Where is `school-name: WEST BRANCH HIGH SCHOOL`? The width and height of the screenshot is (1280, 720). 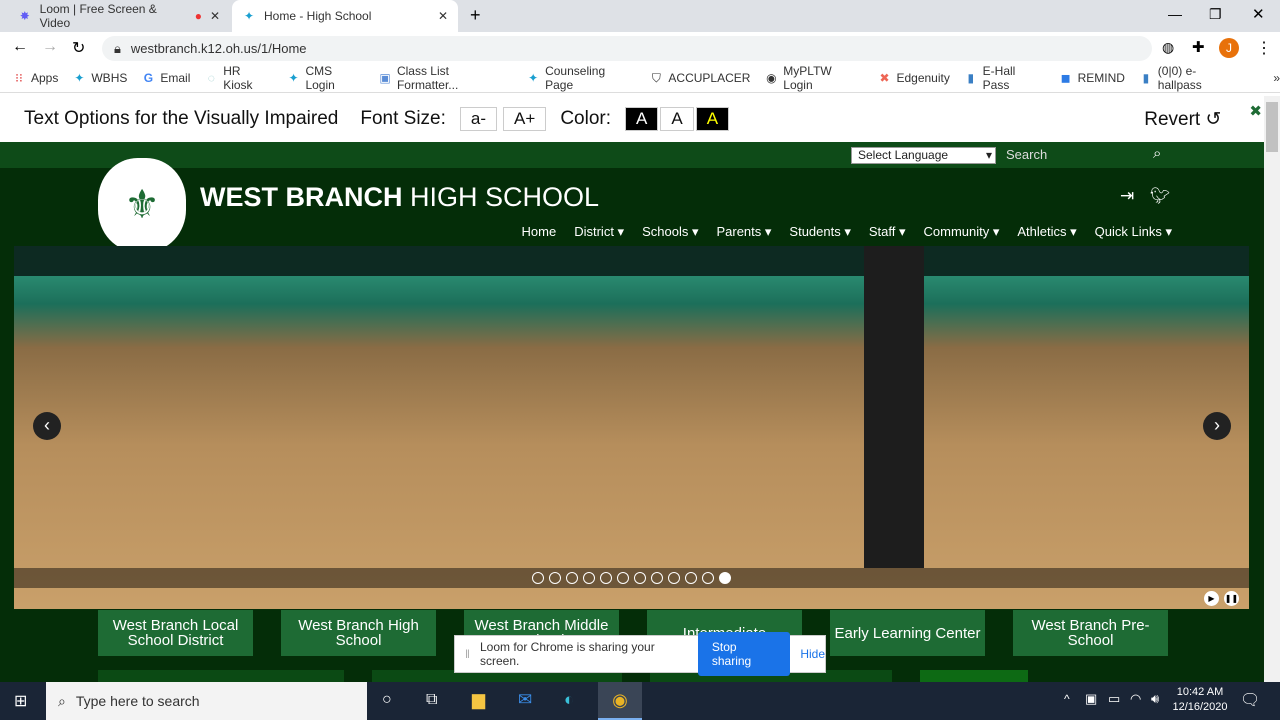 school-name: WEST BRANCH HIGH SCHOOL is located at coordinates (399, 197).